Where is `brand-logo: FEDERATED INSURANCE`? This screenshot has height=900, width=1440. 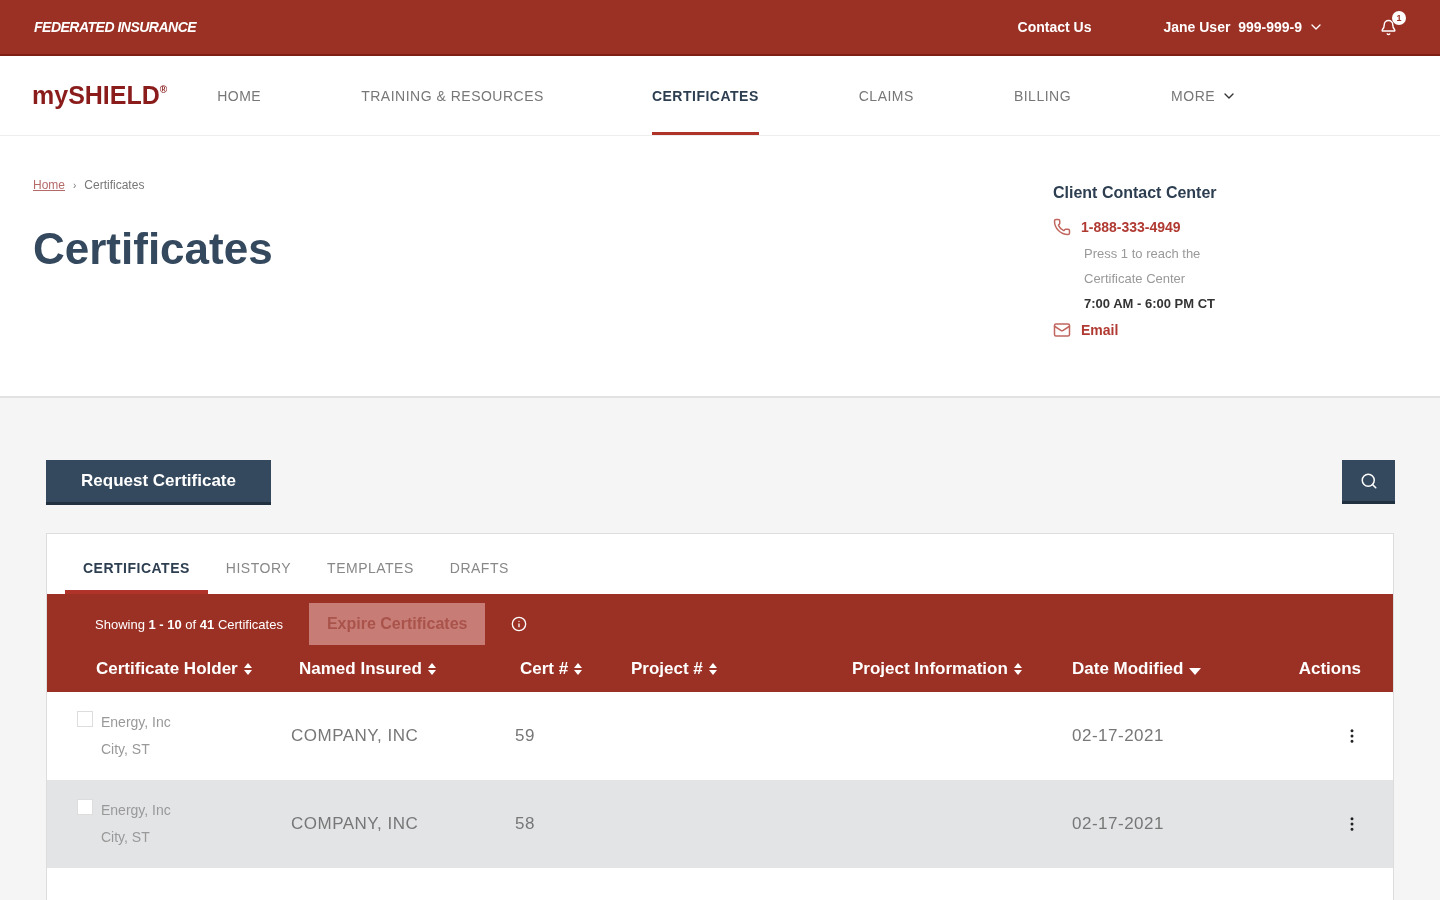
brand-logo: FEDERATED INSURANCE is located at coordinates (115, 27).